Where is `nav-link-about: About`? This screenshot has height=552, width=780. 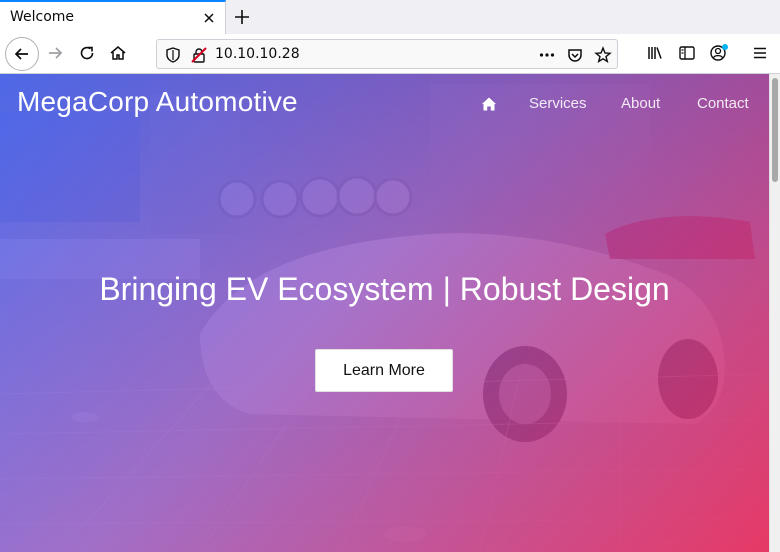
nav-link-about: About is located at coordinates (640, 103).